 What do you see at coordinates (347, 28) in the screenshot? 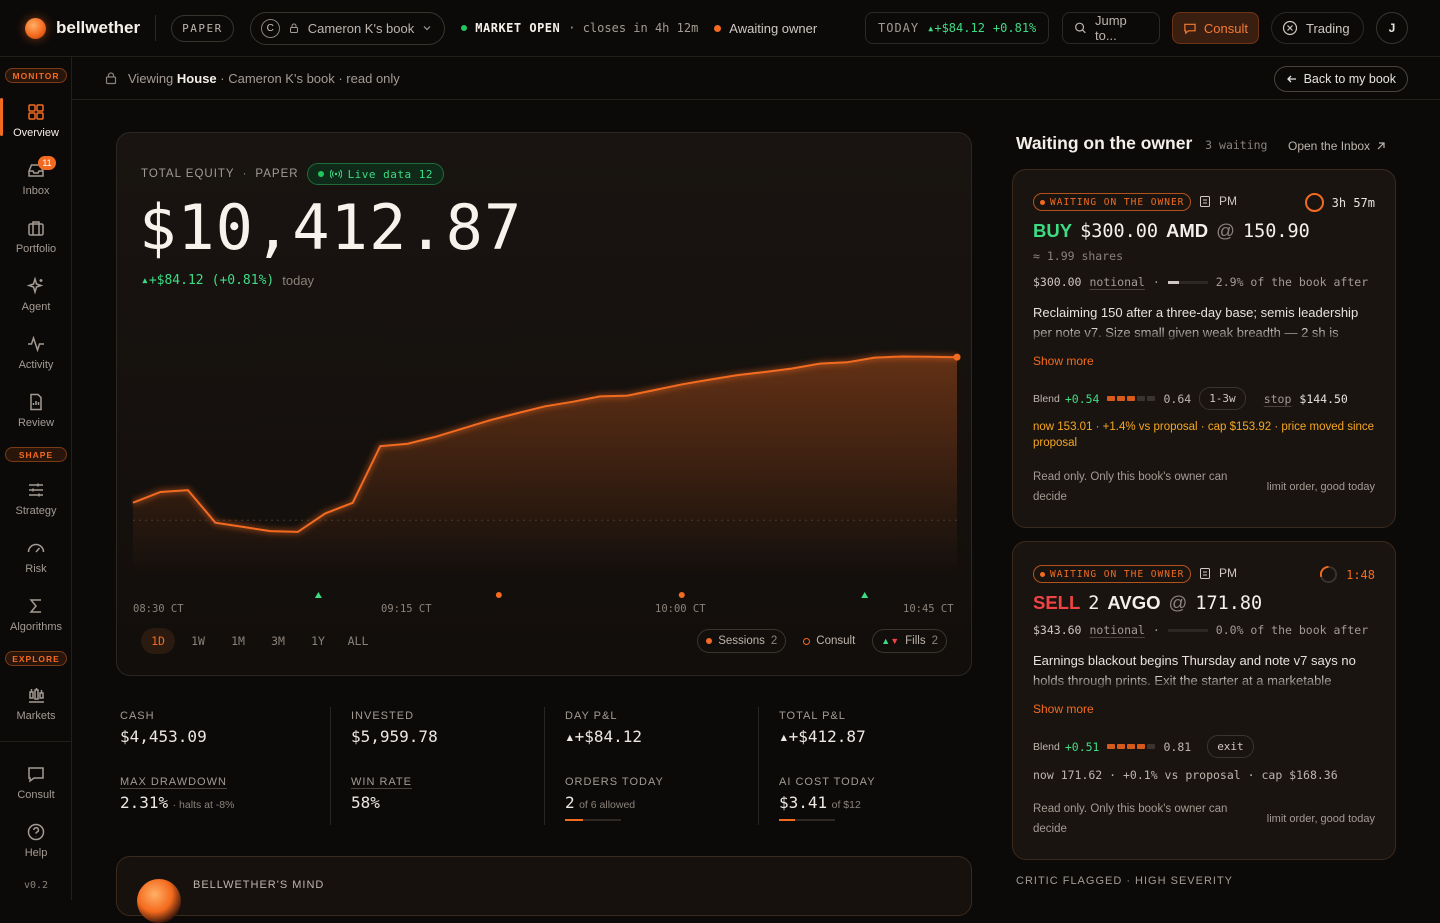
I see `book-selector: C Cameron K's book` at bounding box center [347, 28].